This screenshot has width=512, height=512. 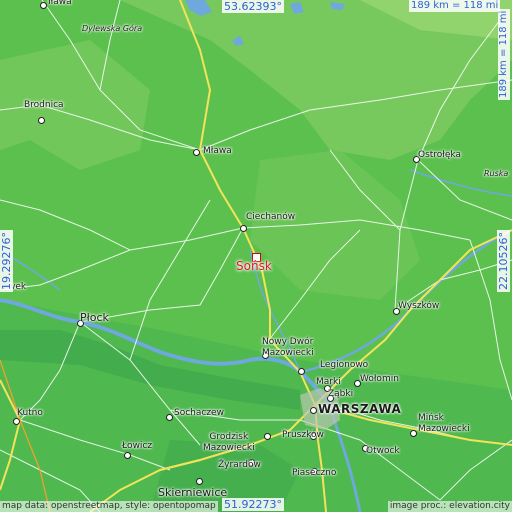 I want to click on city-minsk: Mińsk Mazowiecki, so click(x=444, y=423).